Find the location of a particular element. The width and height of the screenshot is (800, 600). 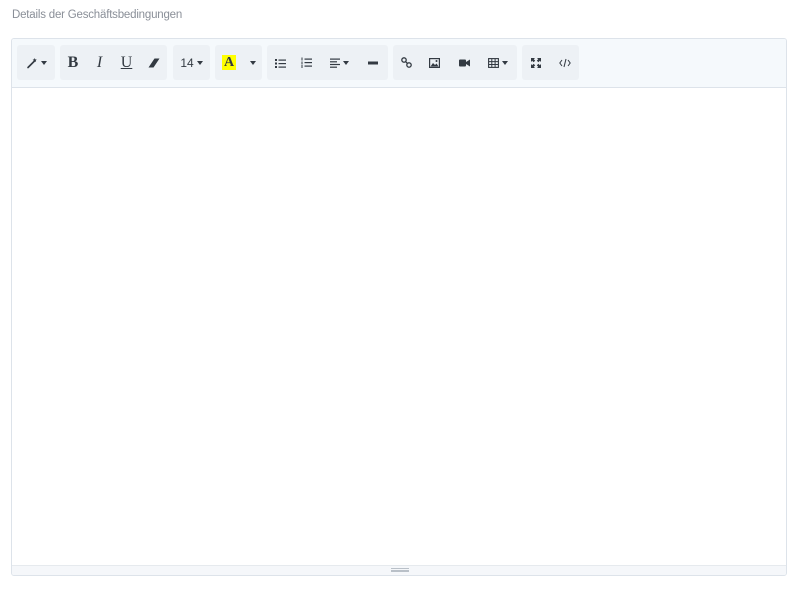

style-button is located at coordinates (36, 62).